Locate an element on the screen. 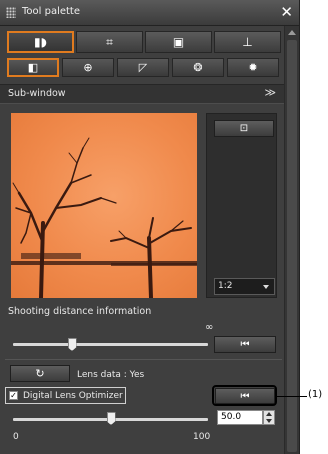 The height and width of the screenshot is (454, 328). magnifier-icon: ⊕ is located at coordinates (88, 67).